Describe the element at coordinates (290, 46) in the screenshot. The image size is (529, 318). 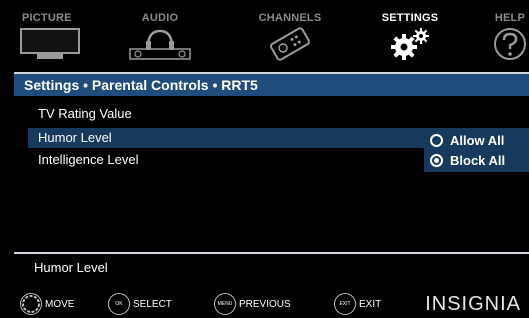
I see `satellite-icon` at that location.